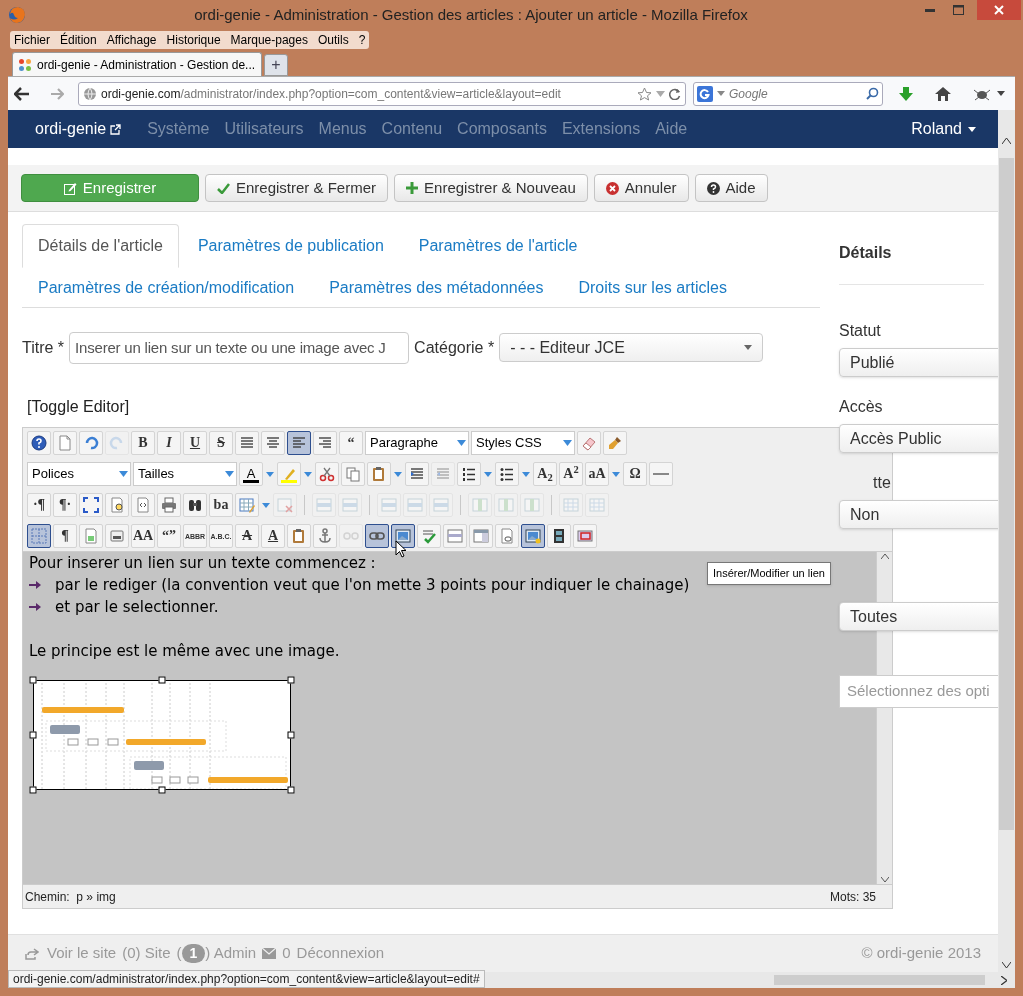  What do you see at coordinates (918, 616) in the screenshot?
I see `select-field: Toutes` at bounding box center [918, 616].